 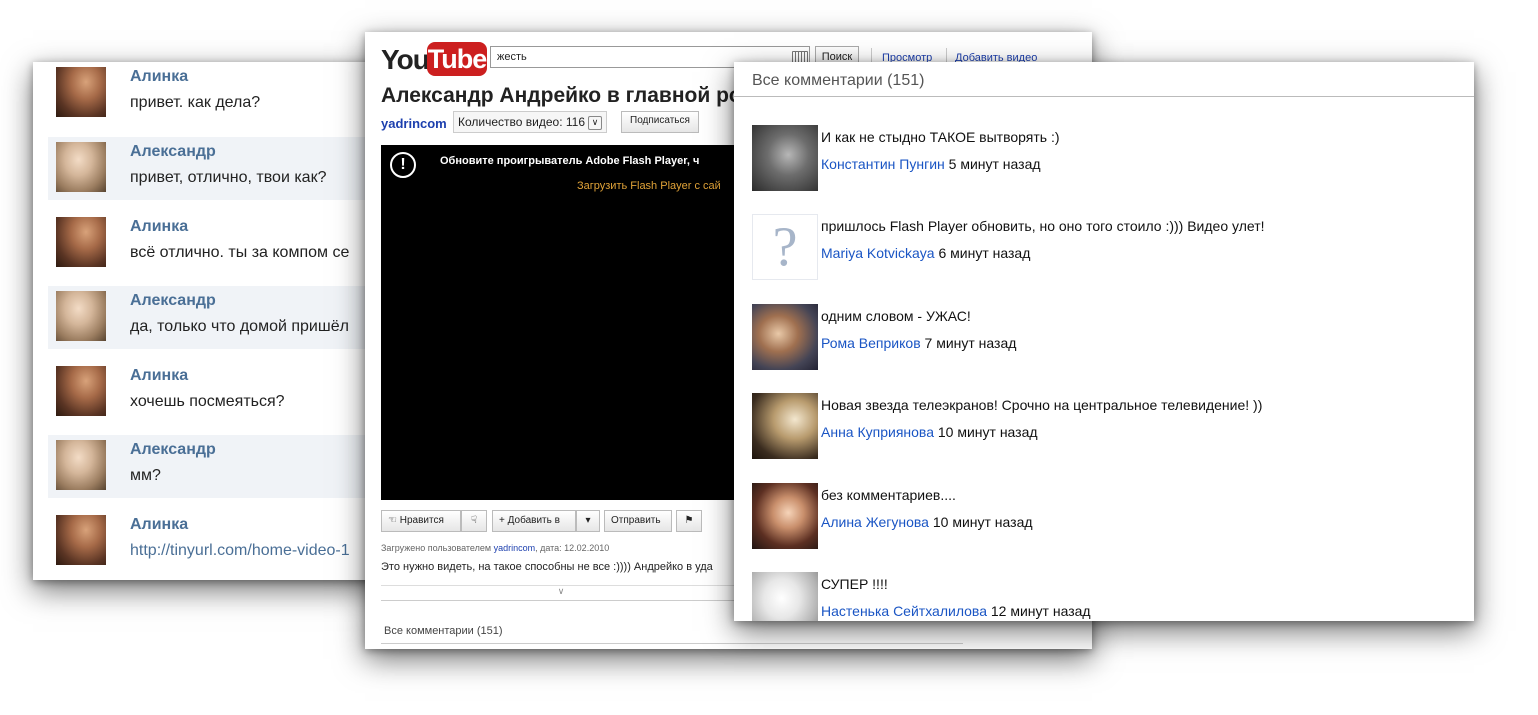 What do you see at coordinates (896, 316) in the screenshot?
I see `comment-text: одним словом - УЖАС!` at bounding box center [896, 316].